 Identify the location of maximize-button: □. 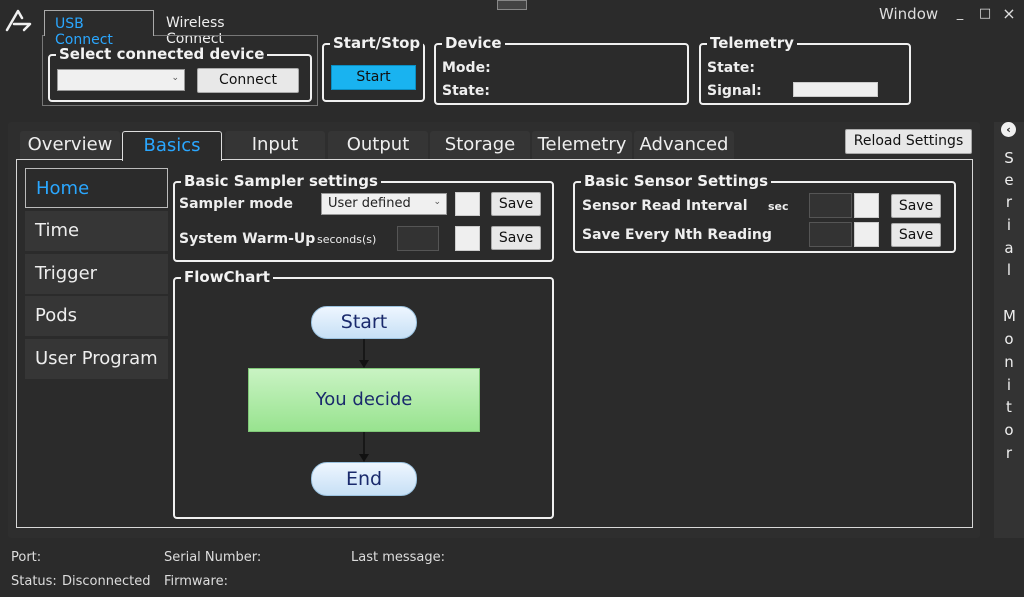
(985, 13).